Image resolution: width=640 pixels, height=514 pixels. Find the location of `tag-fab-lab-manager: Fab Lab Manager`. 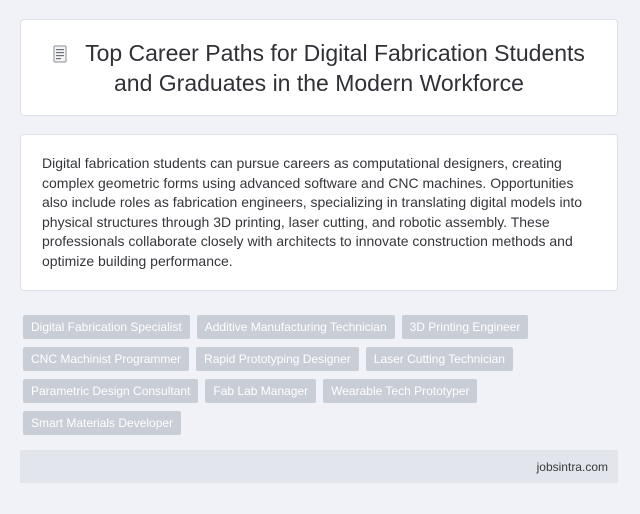

tag-fab-lab-manager: Fab Lab Manager is located at coordinates (261, 391).